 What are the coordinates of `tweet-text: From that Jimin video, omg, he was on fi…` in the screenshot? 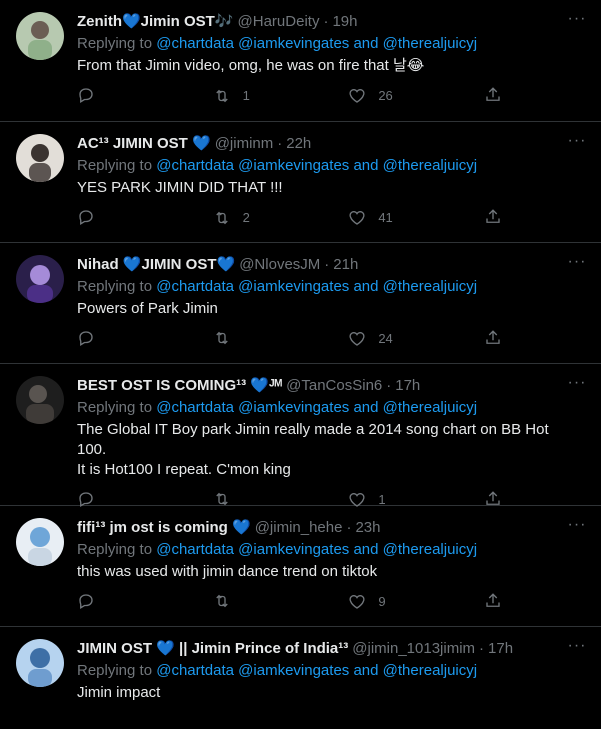 It's located at (251, 65).